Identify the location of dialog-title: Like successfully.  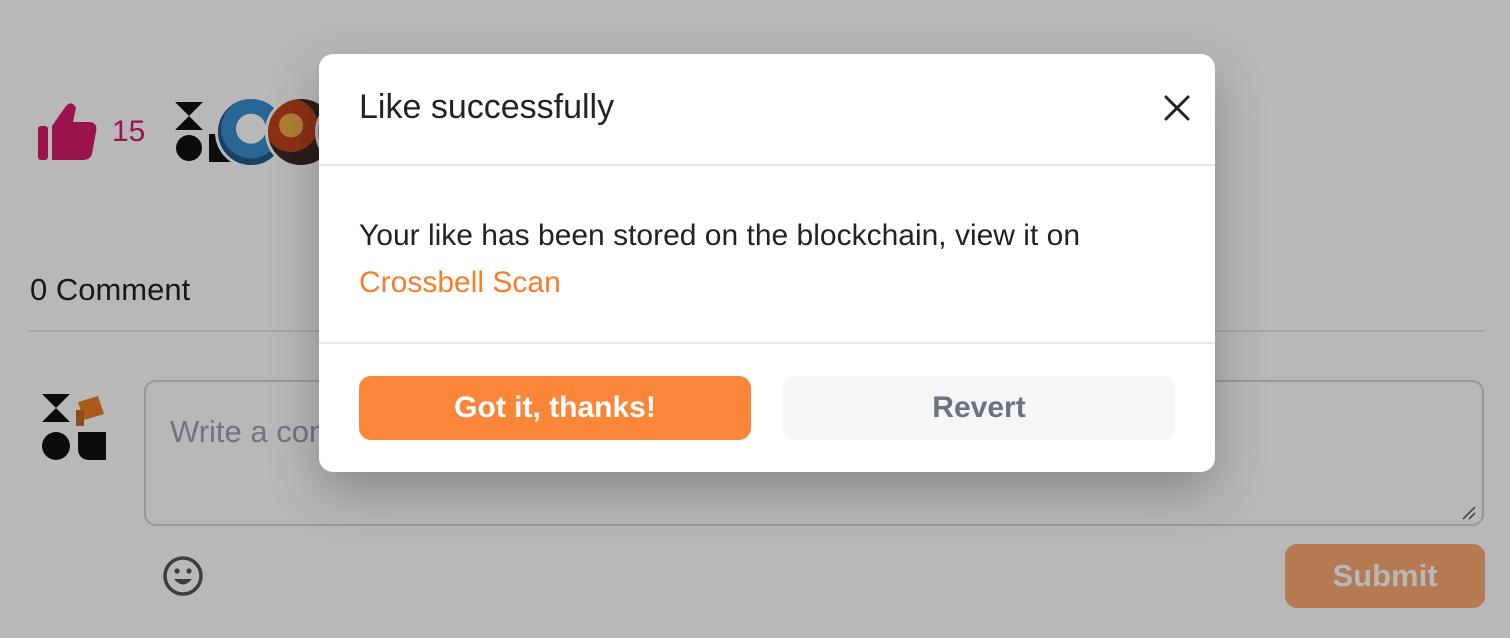
(487, 107).